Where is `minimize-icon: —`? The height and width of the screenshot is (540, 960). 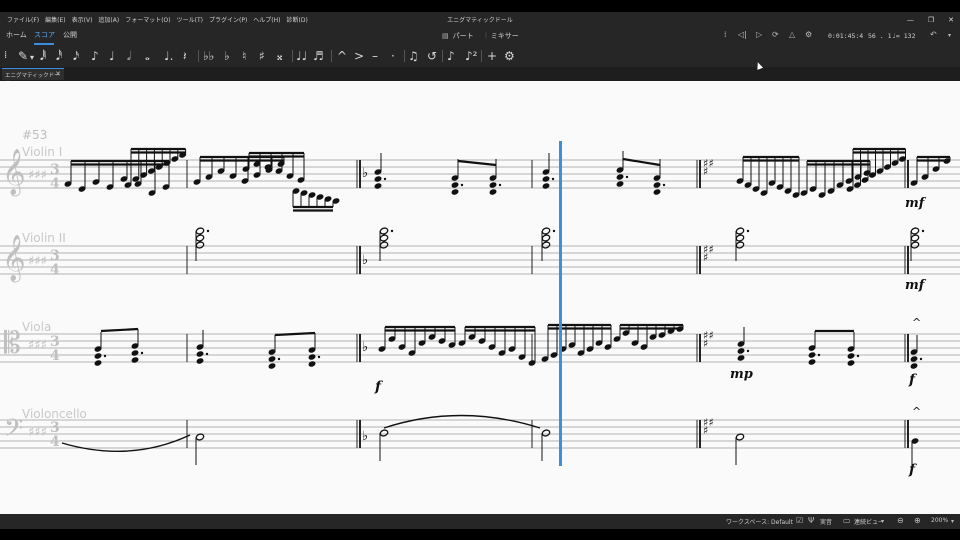 minimize-icon: — is located at coordinates (910, 20).